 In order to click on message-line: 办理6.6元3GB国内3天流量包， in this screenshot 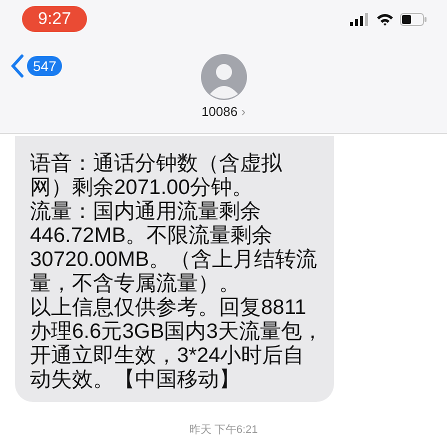, I will do `click(175, 332)`.